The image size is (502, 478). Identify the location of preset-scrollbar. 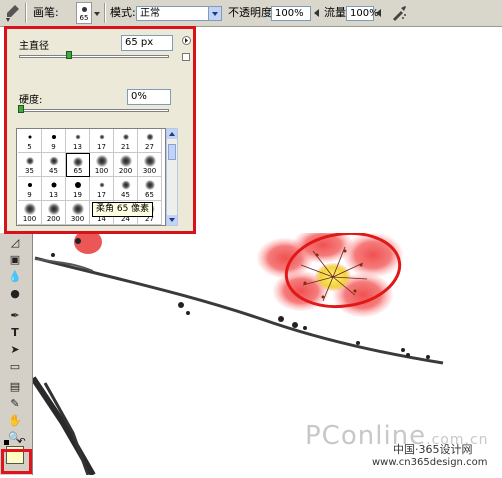
(172, 177).